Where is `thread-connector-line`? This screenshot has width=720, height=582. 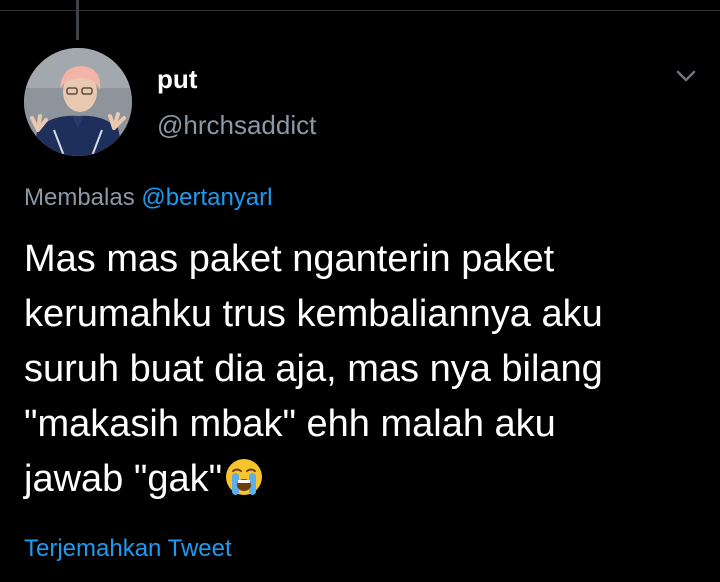 thread-connector-line is located at coordinates (77, 20).